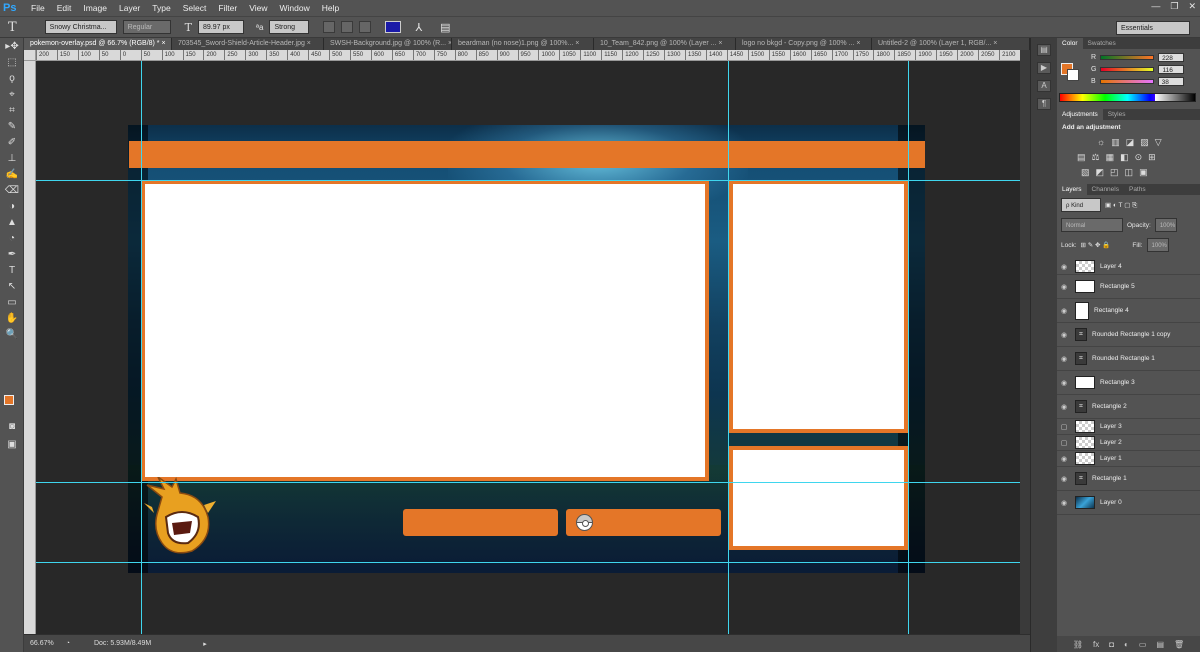 The height and width of the screenshot is (652, 1200). I want to click on layer-name: Layer 3, so click(1111, 426).